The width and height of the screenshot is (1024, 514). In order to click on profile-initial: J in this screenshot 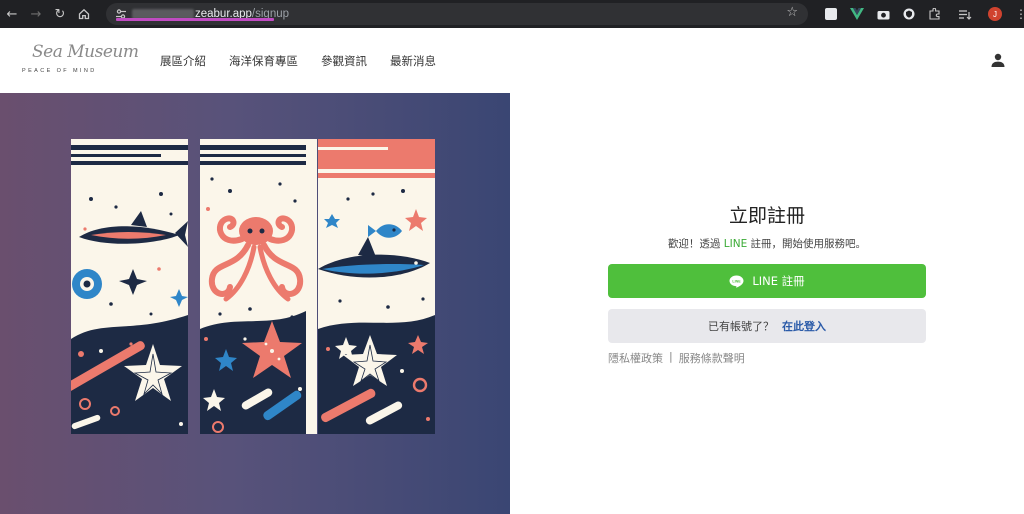, I will do `click(995, 14)`.